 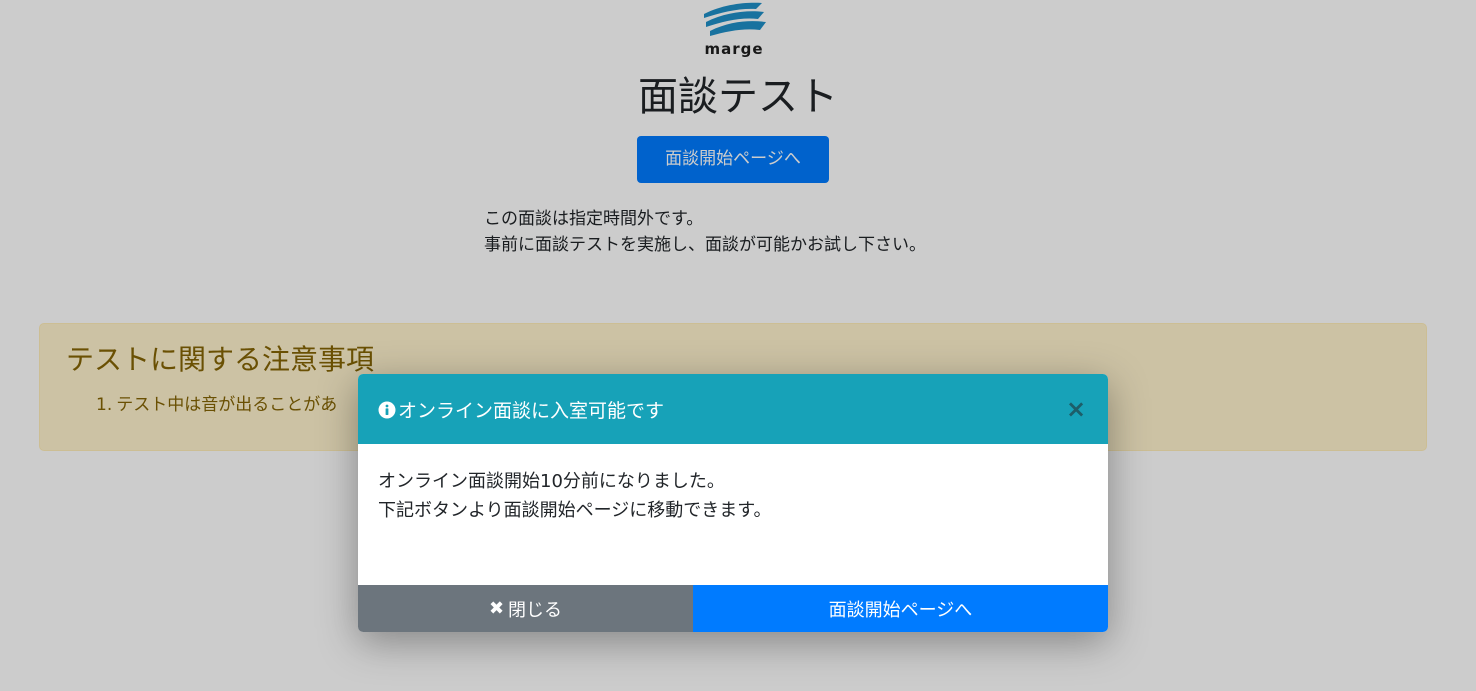 I want to click on modal-body-line: オンライン面談開始10分前になりました。, so click(x=551, y=481).